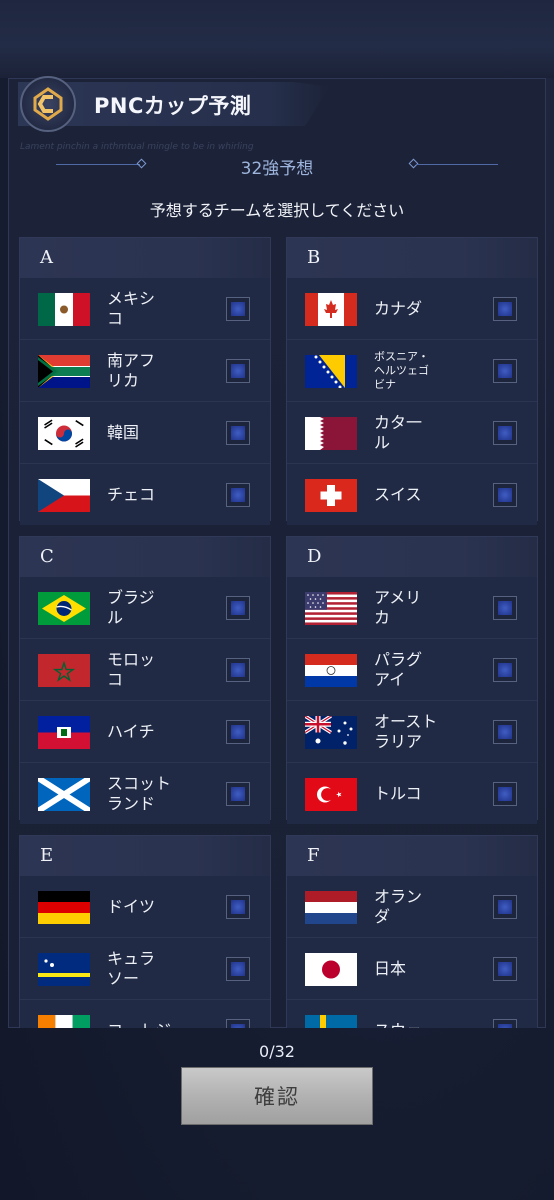 The image size is (554, 1200). I want to click on team-name: メキシコ, so click(131, 308).